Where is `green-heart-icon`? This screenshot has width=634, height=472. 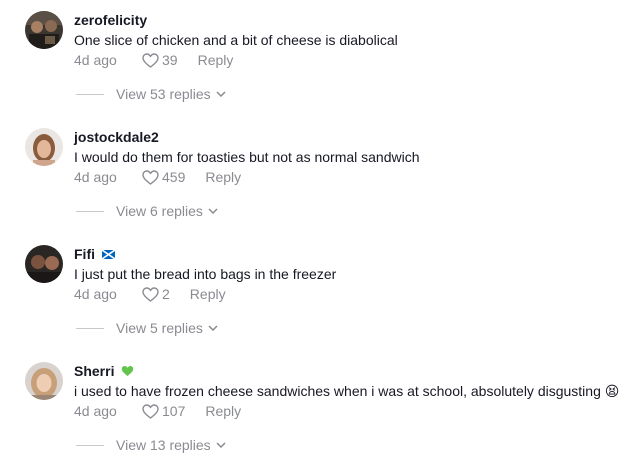
green-heart-icon is located at coordinates (128, 371).